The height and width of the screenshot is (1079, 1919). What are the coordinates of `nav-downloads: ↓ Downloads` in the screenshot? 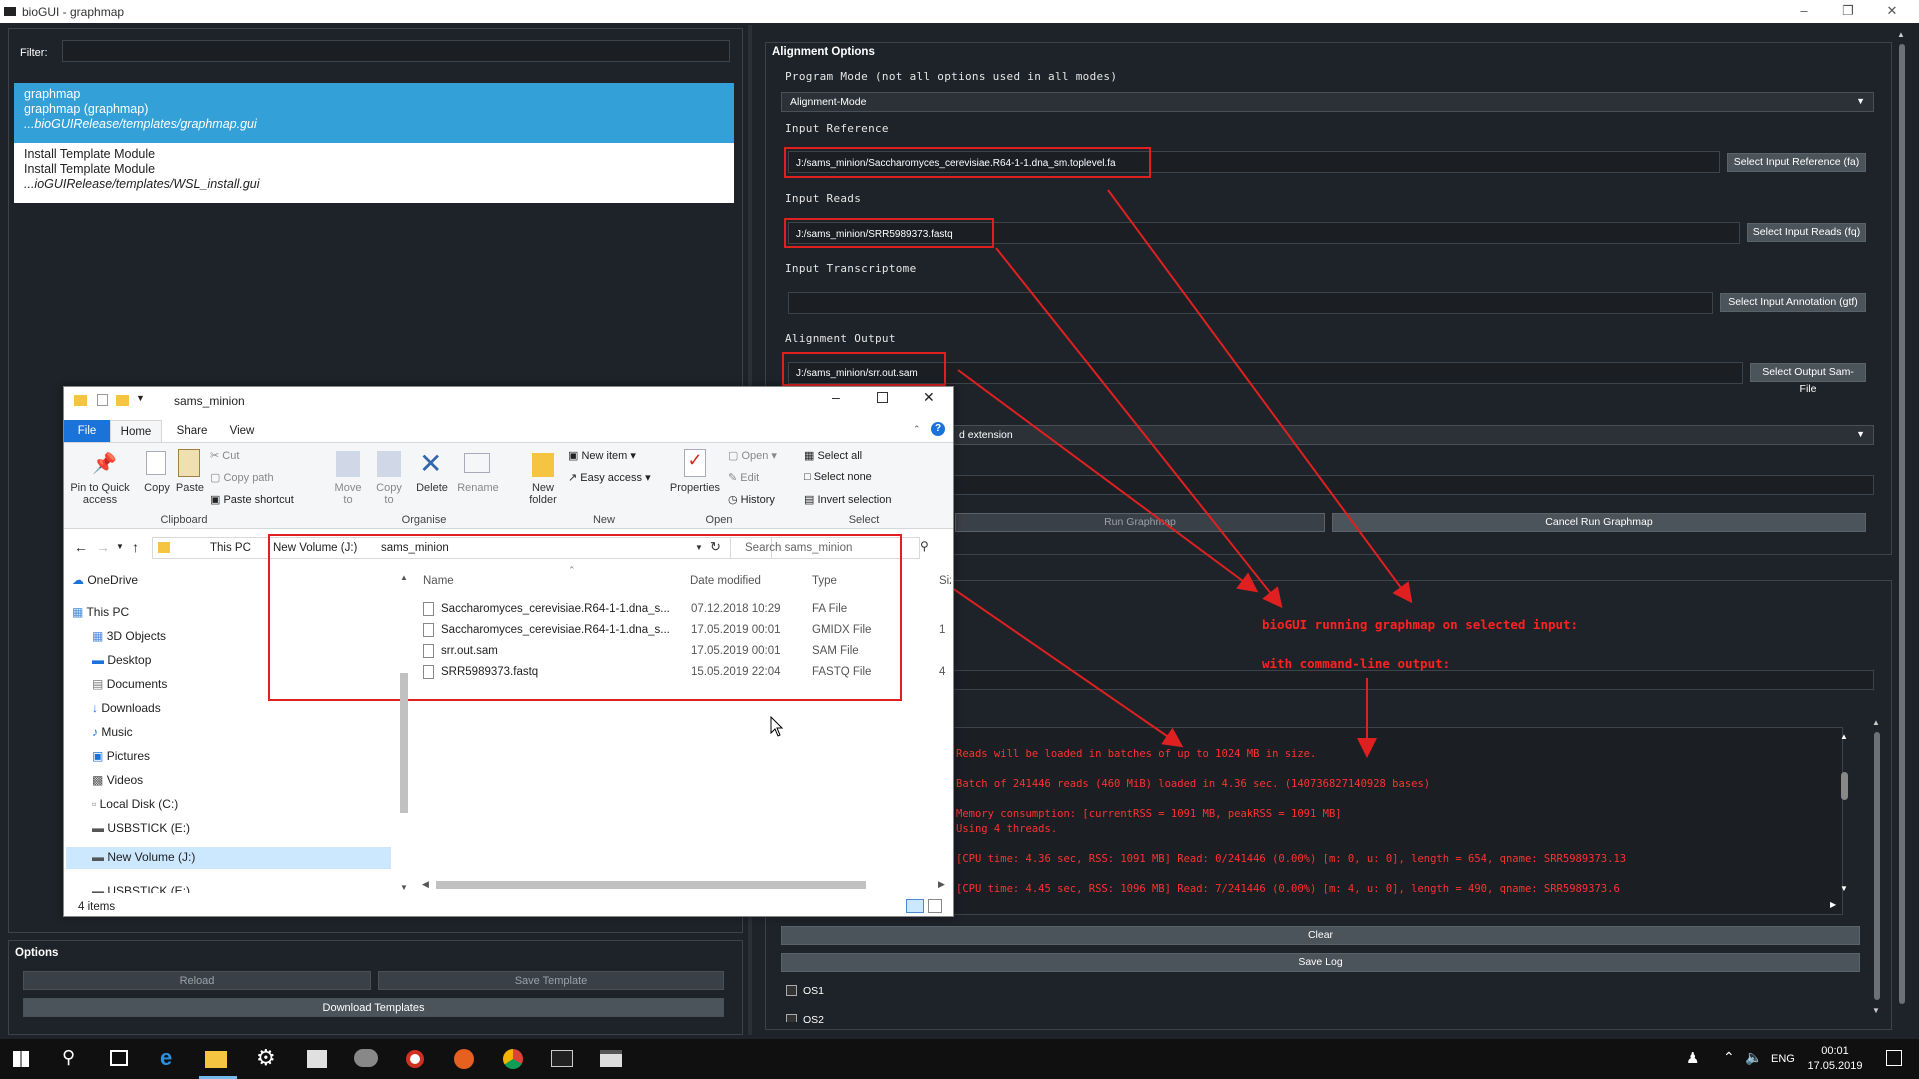 It's located at (126, 708).